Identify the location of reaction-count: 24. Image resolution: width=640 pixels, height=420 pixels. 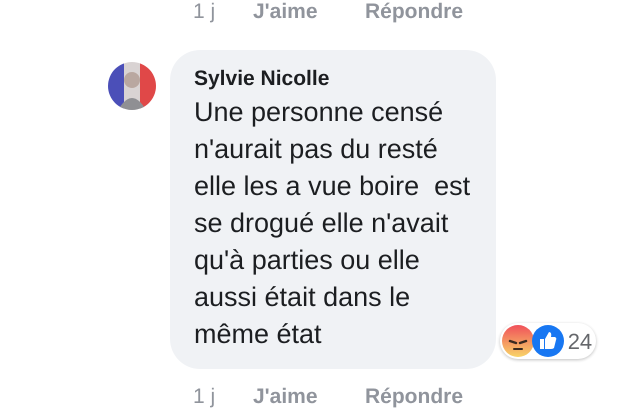
(580, 342).